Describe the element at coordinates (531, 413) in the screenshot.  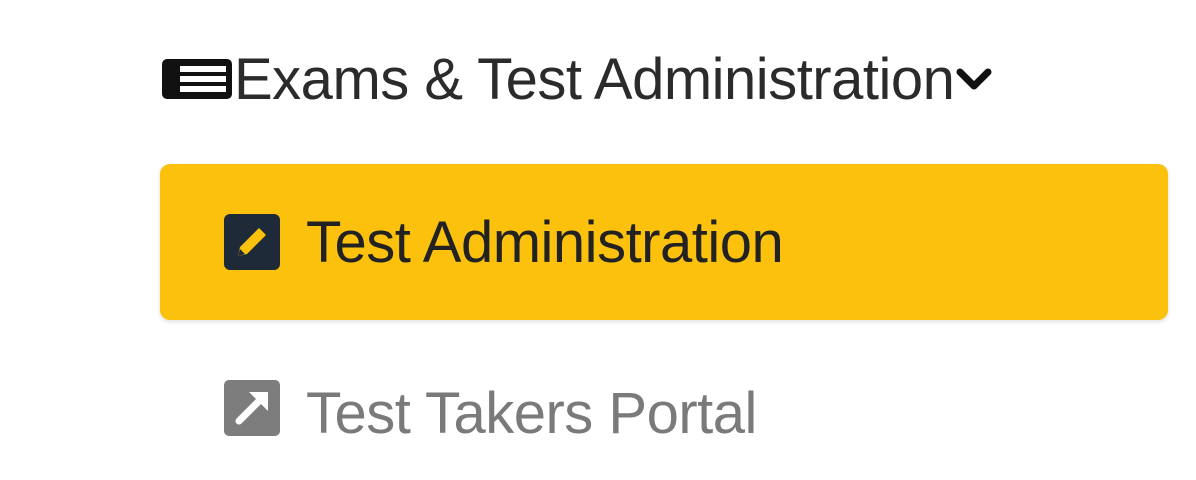
I see `nav-item-label: Test Takers Portal` at that location.